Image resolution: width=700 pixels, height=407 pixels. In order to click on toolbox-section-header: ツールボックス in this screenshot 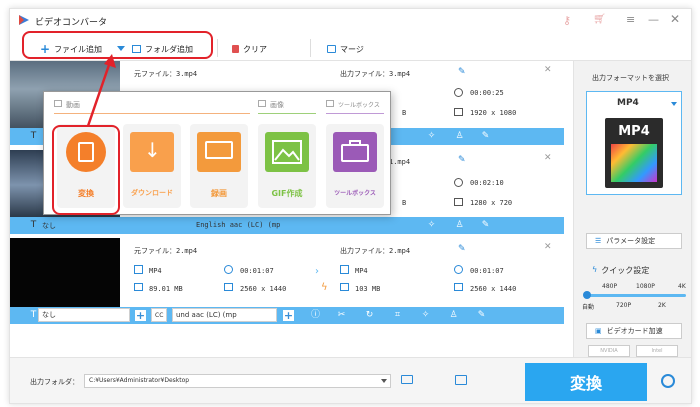, I will do `click(353, 104)`.